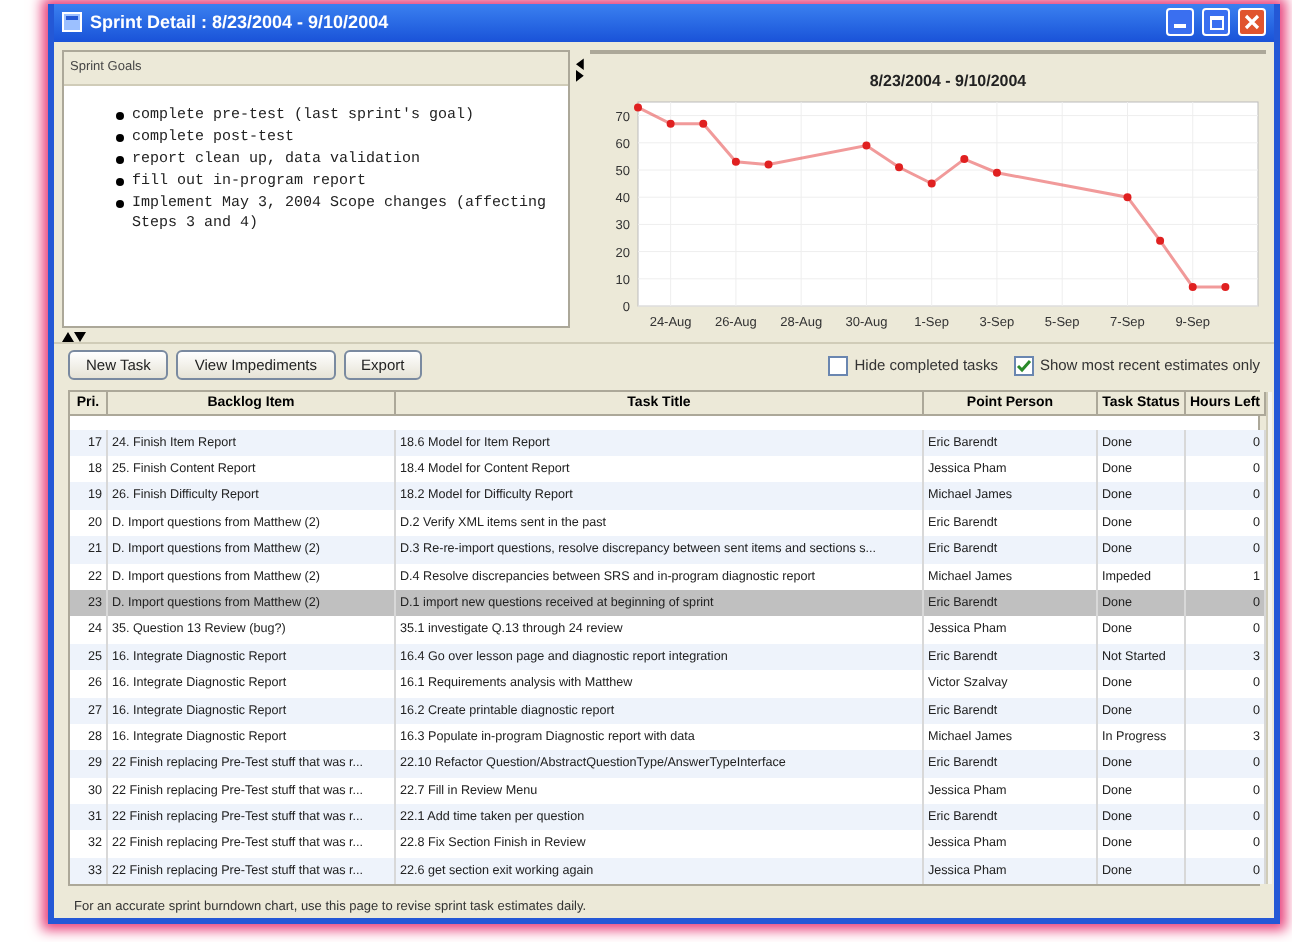  What do you see at coordinates (72, 22) in the screenshot?
I see `window-icon` at bounding box center [72, 22].